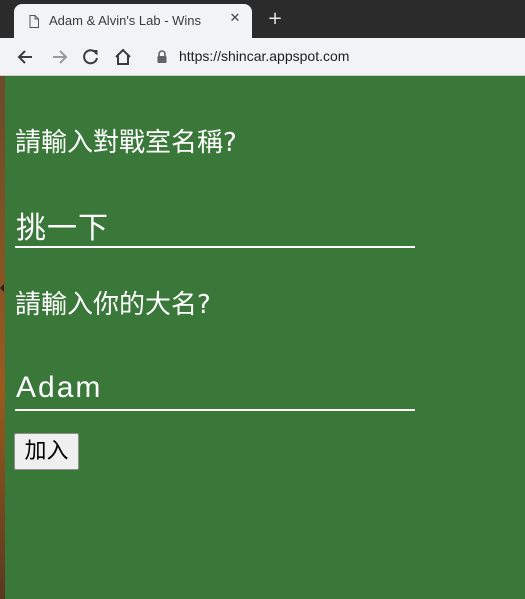 This screenshot has width=525, height=599. I want to click on room-name-label: 請輸入對戰室名稱?, so click(126, 143).